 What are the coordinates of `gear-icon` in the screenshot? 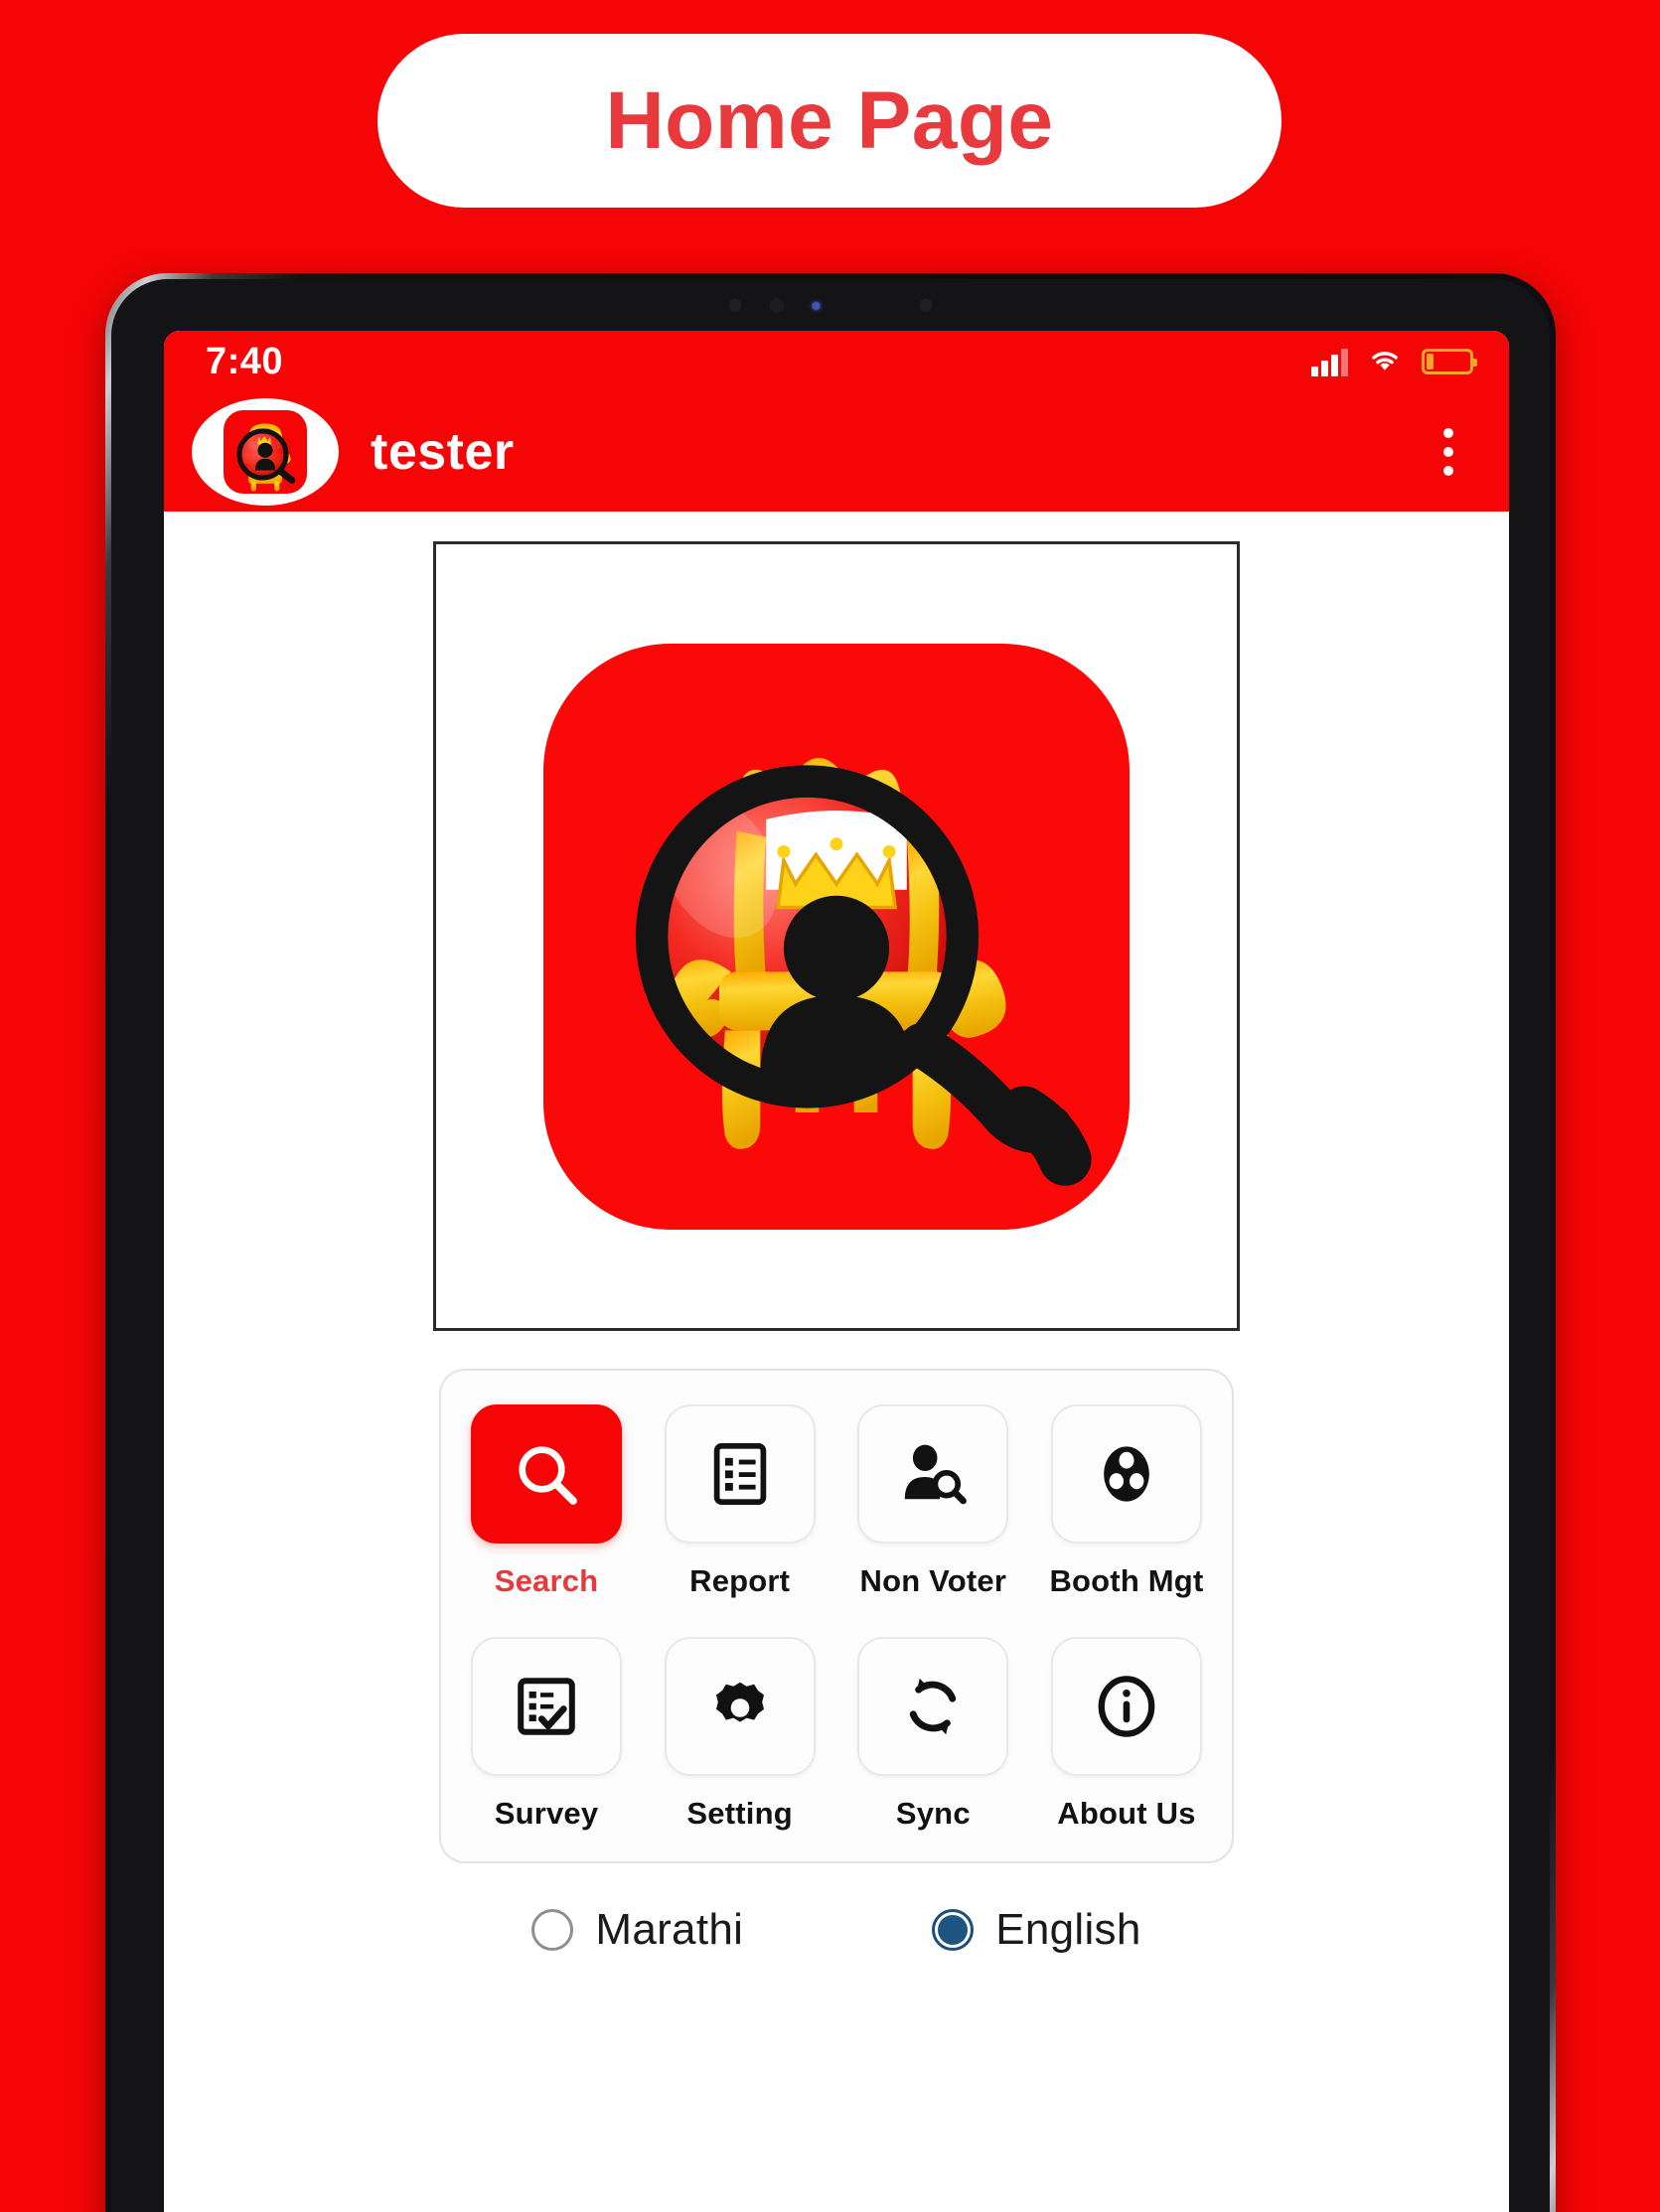 It's located at (740, 1702).